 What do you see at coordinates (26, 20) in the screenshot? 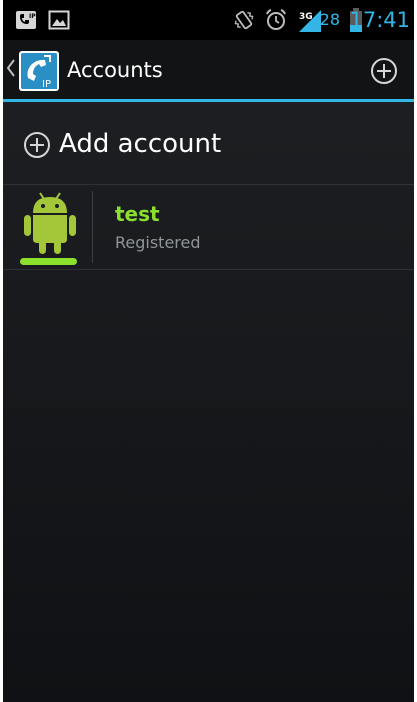
I see `sip-notification-icon: IP` at bounding box center [26, 20].